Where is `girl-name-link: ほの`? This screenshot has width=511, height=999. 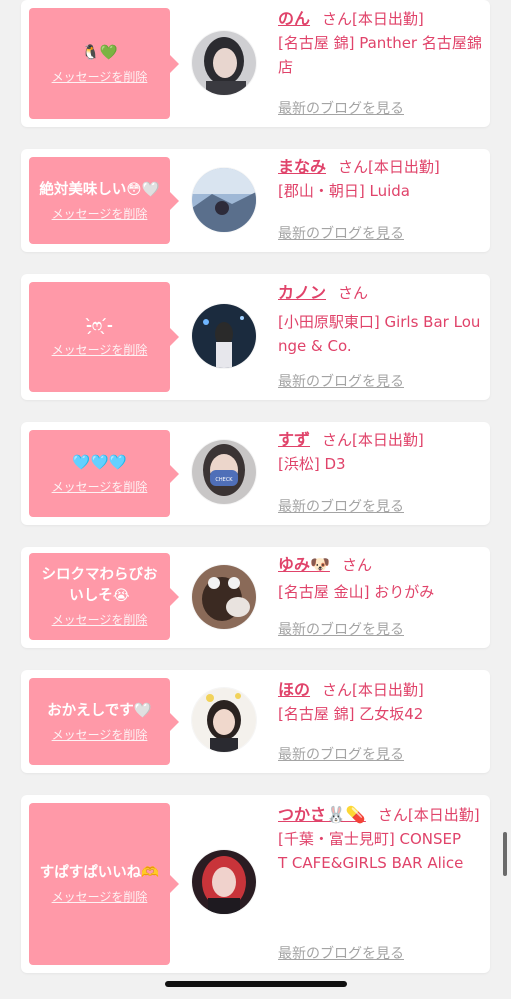 girl-name-link: ほの is located at coordinates (294, 689).